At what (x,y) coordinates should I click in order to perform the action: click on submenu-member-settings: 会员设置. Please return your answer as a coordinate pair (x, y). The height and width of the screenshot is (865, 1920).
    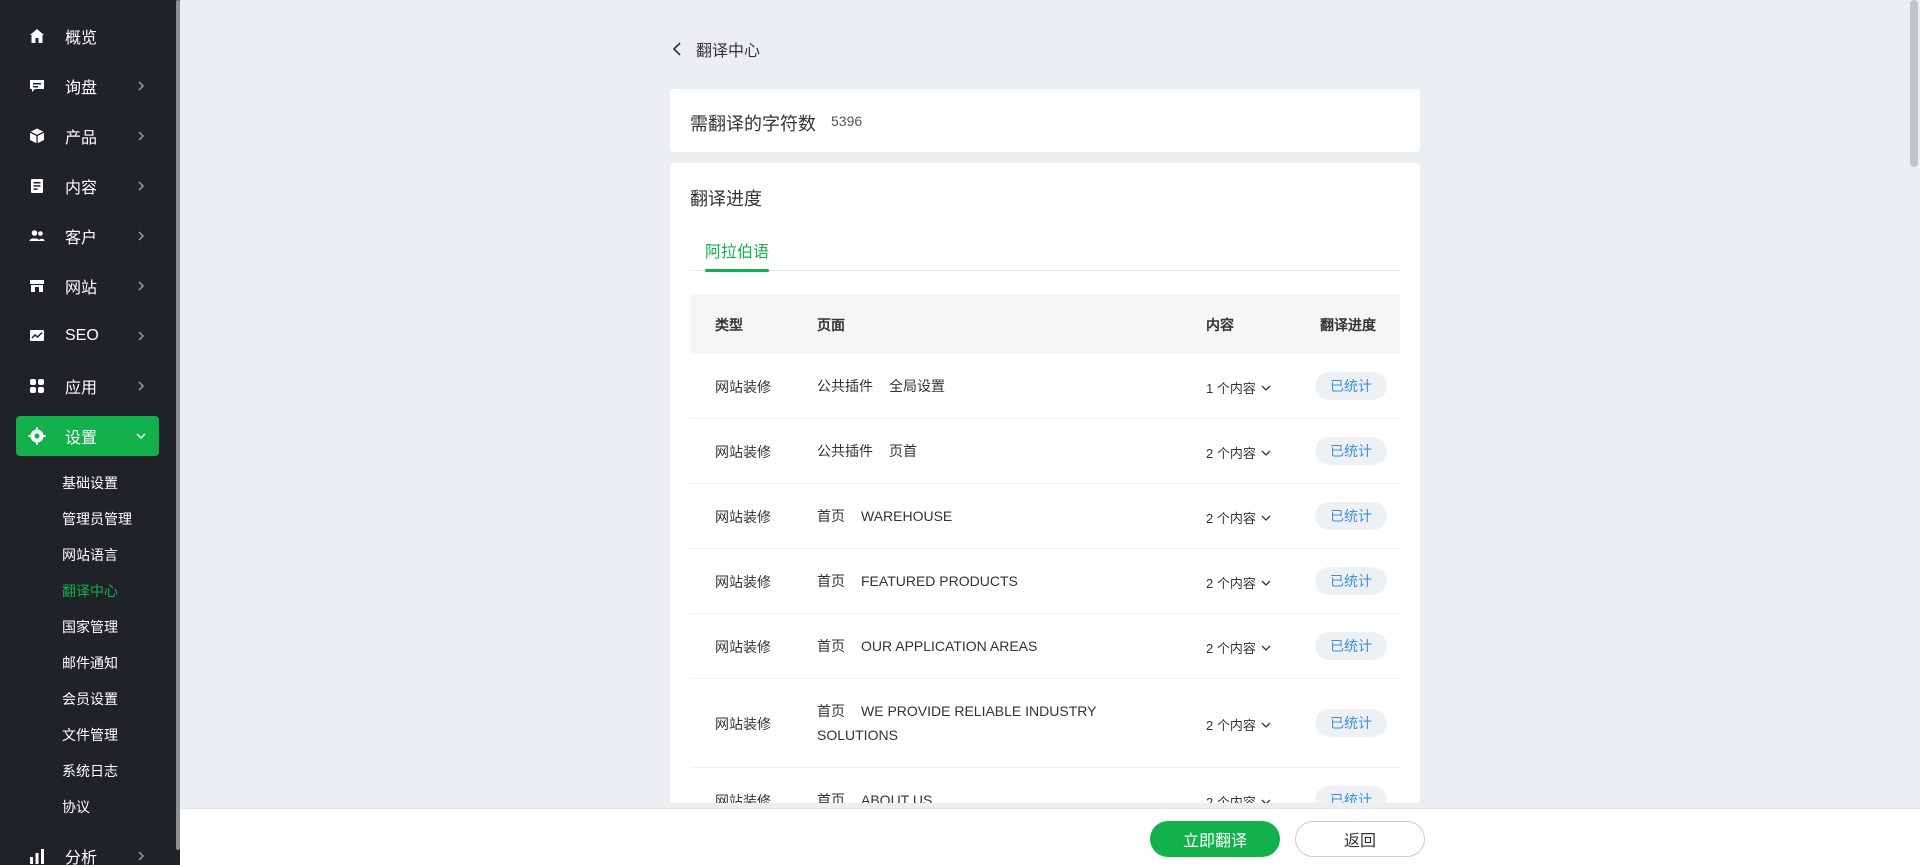
    Looking at the image, I should click on (90, 699).